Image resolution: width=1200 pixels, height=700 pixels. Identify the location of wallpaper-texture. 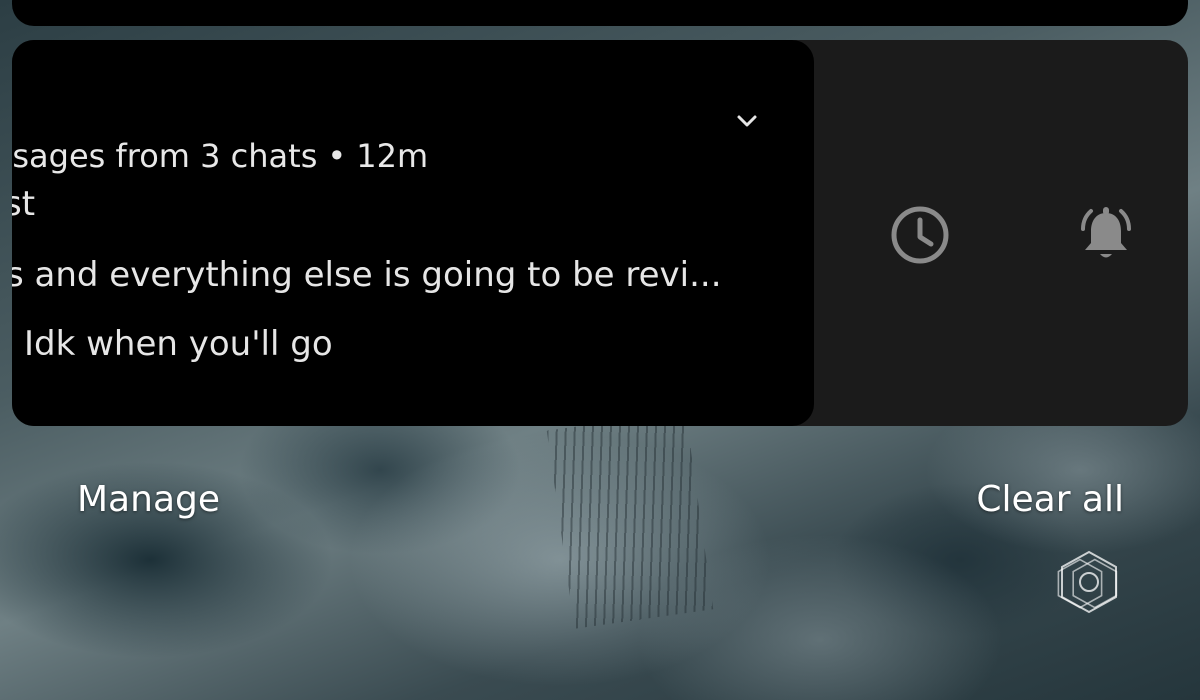
(630, 520).